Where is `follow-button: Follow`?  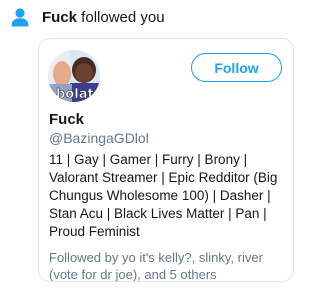 follow-button: Follow is located at coordinates (236, 67).